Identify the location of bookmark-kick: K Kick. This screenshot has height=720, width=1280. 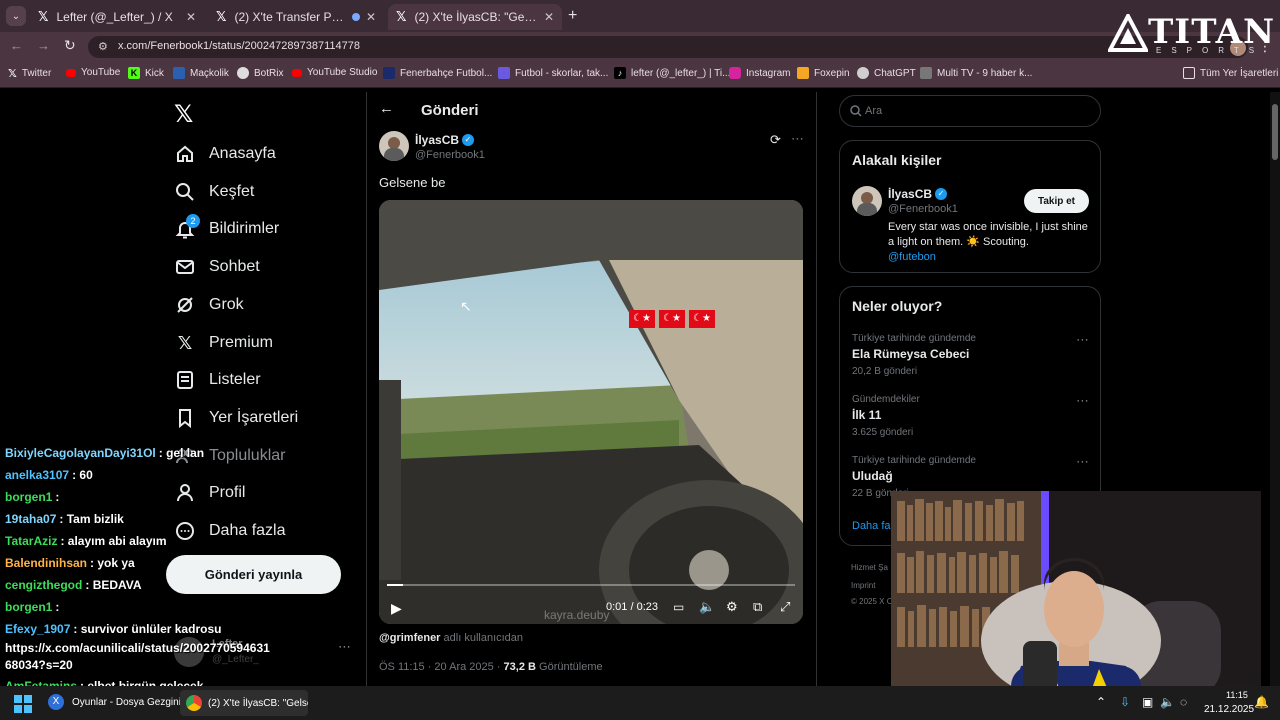
(146, 73).